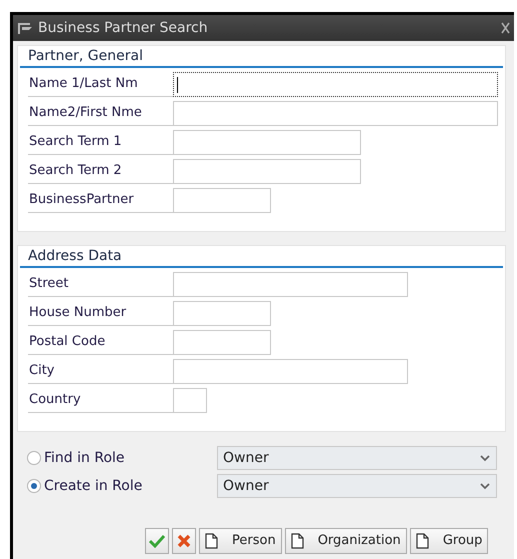 This screenshot has height=559, width=517. What do you see at coordinates (261, 257) in the screenshot?
I see `group-title: Address Data` at bounding box center [261, 257].